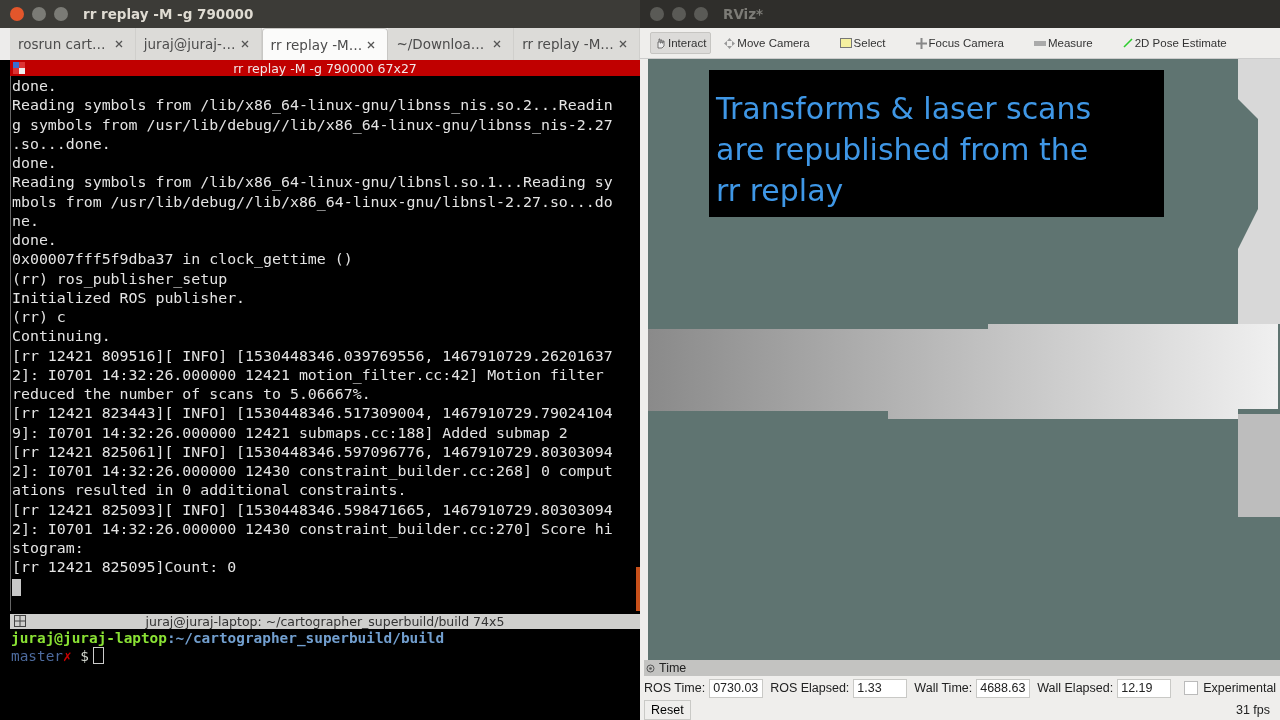 Image resolution: width=1280 pixels, height=720 pixels. Describe the element at coordinates (743, 14) in the screenshot. I see `window-title: RViz*` at that location.